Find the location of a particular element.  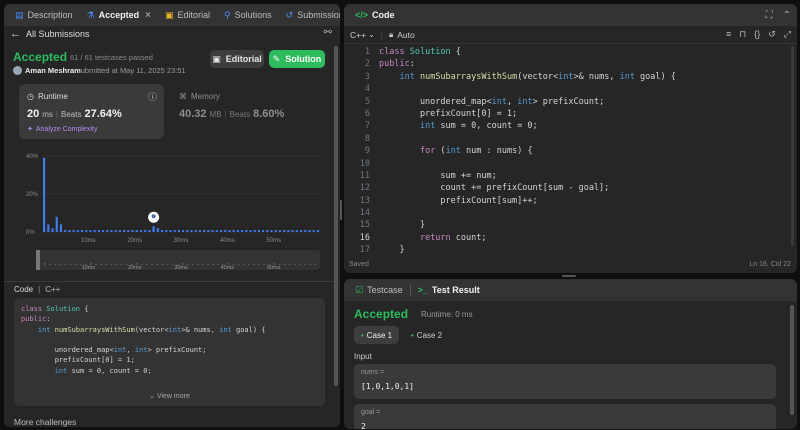

line-number: 12 is located at coordinates (364, 188).